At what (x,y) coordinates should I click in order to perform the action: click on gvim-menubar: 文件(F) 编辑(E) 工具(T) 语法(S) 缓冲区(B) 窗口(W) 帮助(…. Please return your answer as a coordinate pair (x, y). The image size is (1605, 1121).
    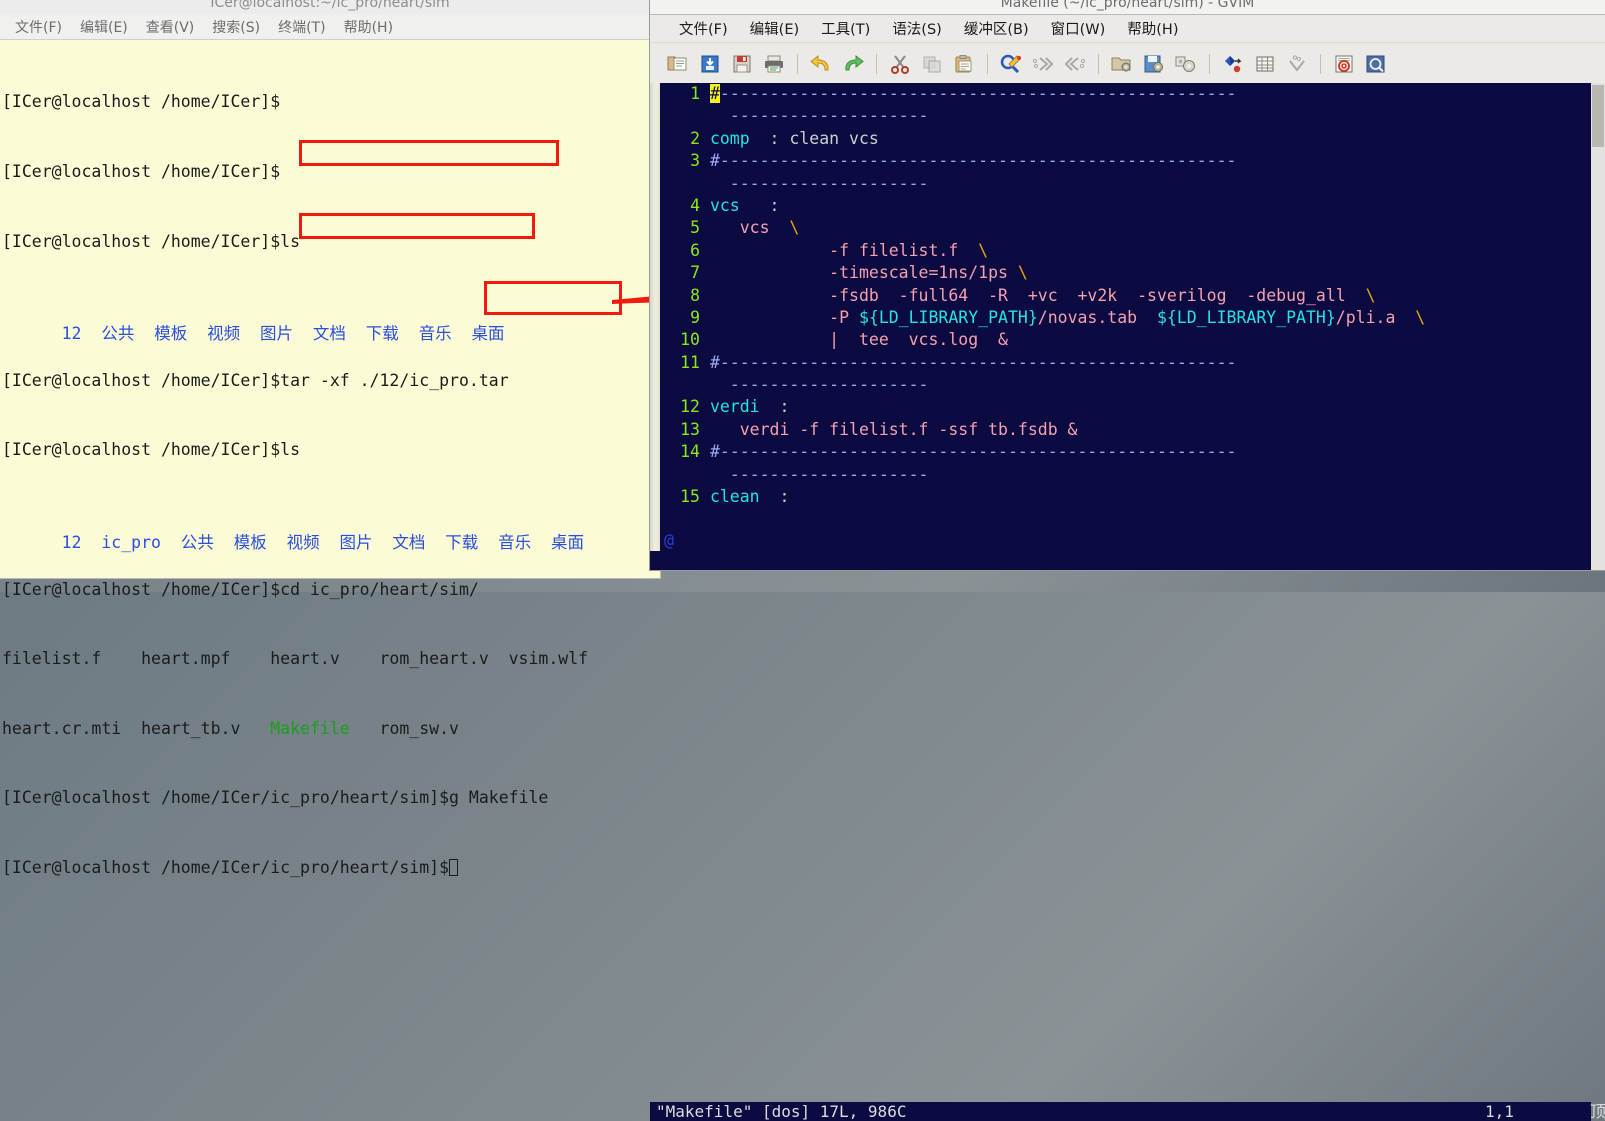
    Looking at the image, I should click on (1127, 29).